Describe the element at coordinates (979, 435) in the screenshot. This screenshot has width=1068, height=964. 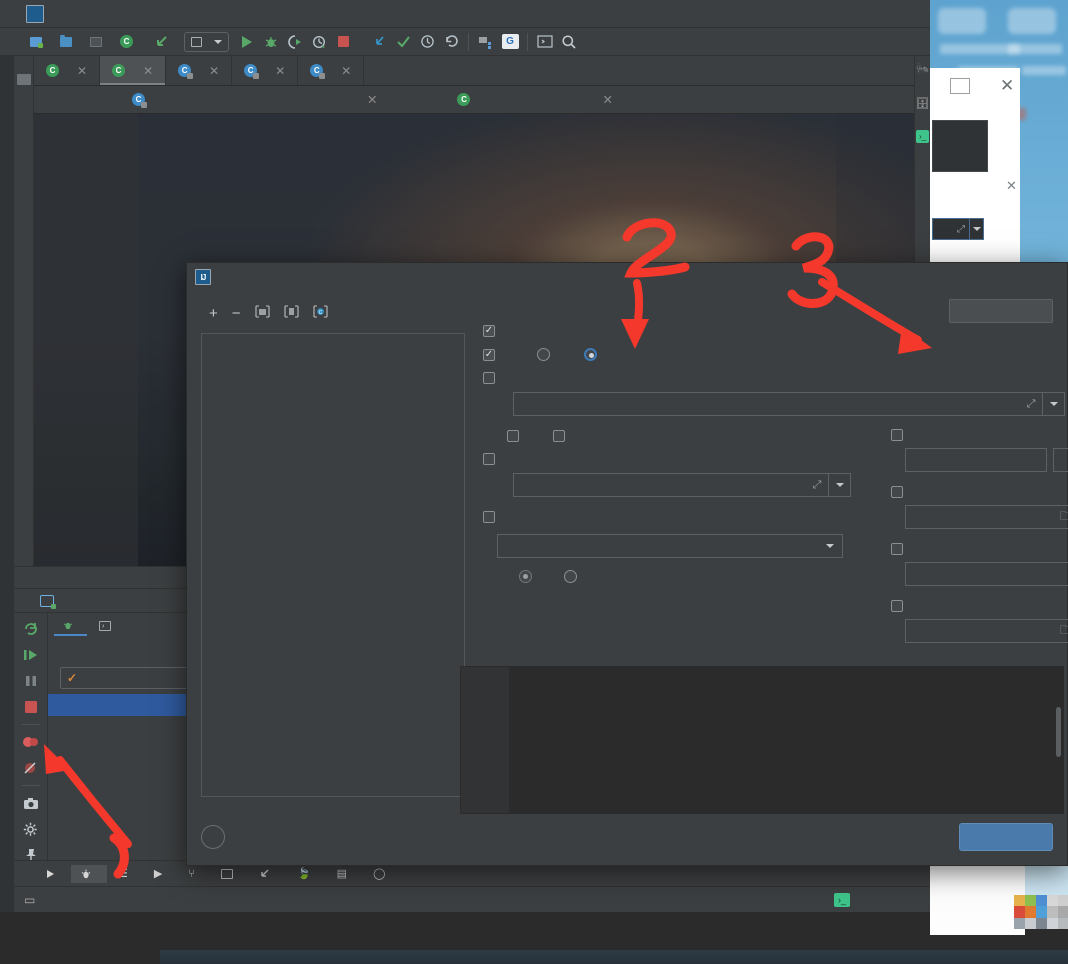
I see `instance-filters-row` at that location.